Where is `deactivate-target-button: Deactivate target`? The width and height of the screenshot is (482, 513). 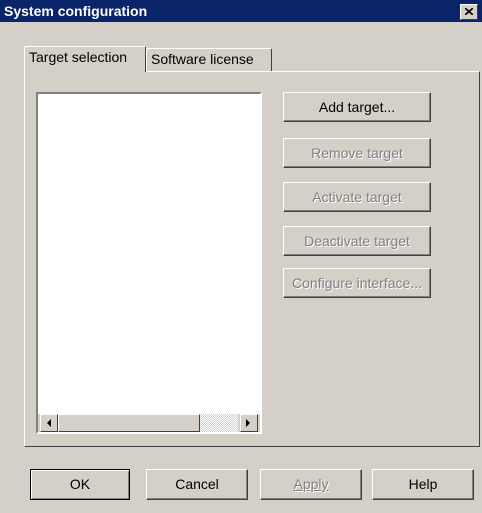
deactivate-target-button: Deactivate target is located at coordinates (357, 241).